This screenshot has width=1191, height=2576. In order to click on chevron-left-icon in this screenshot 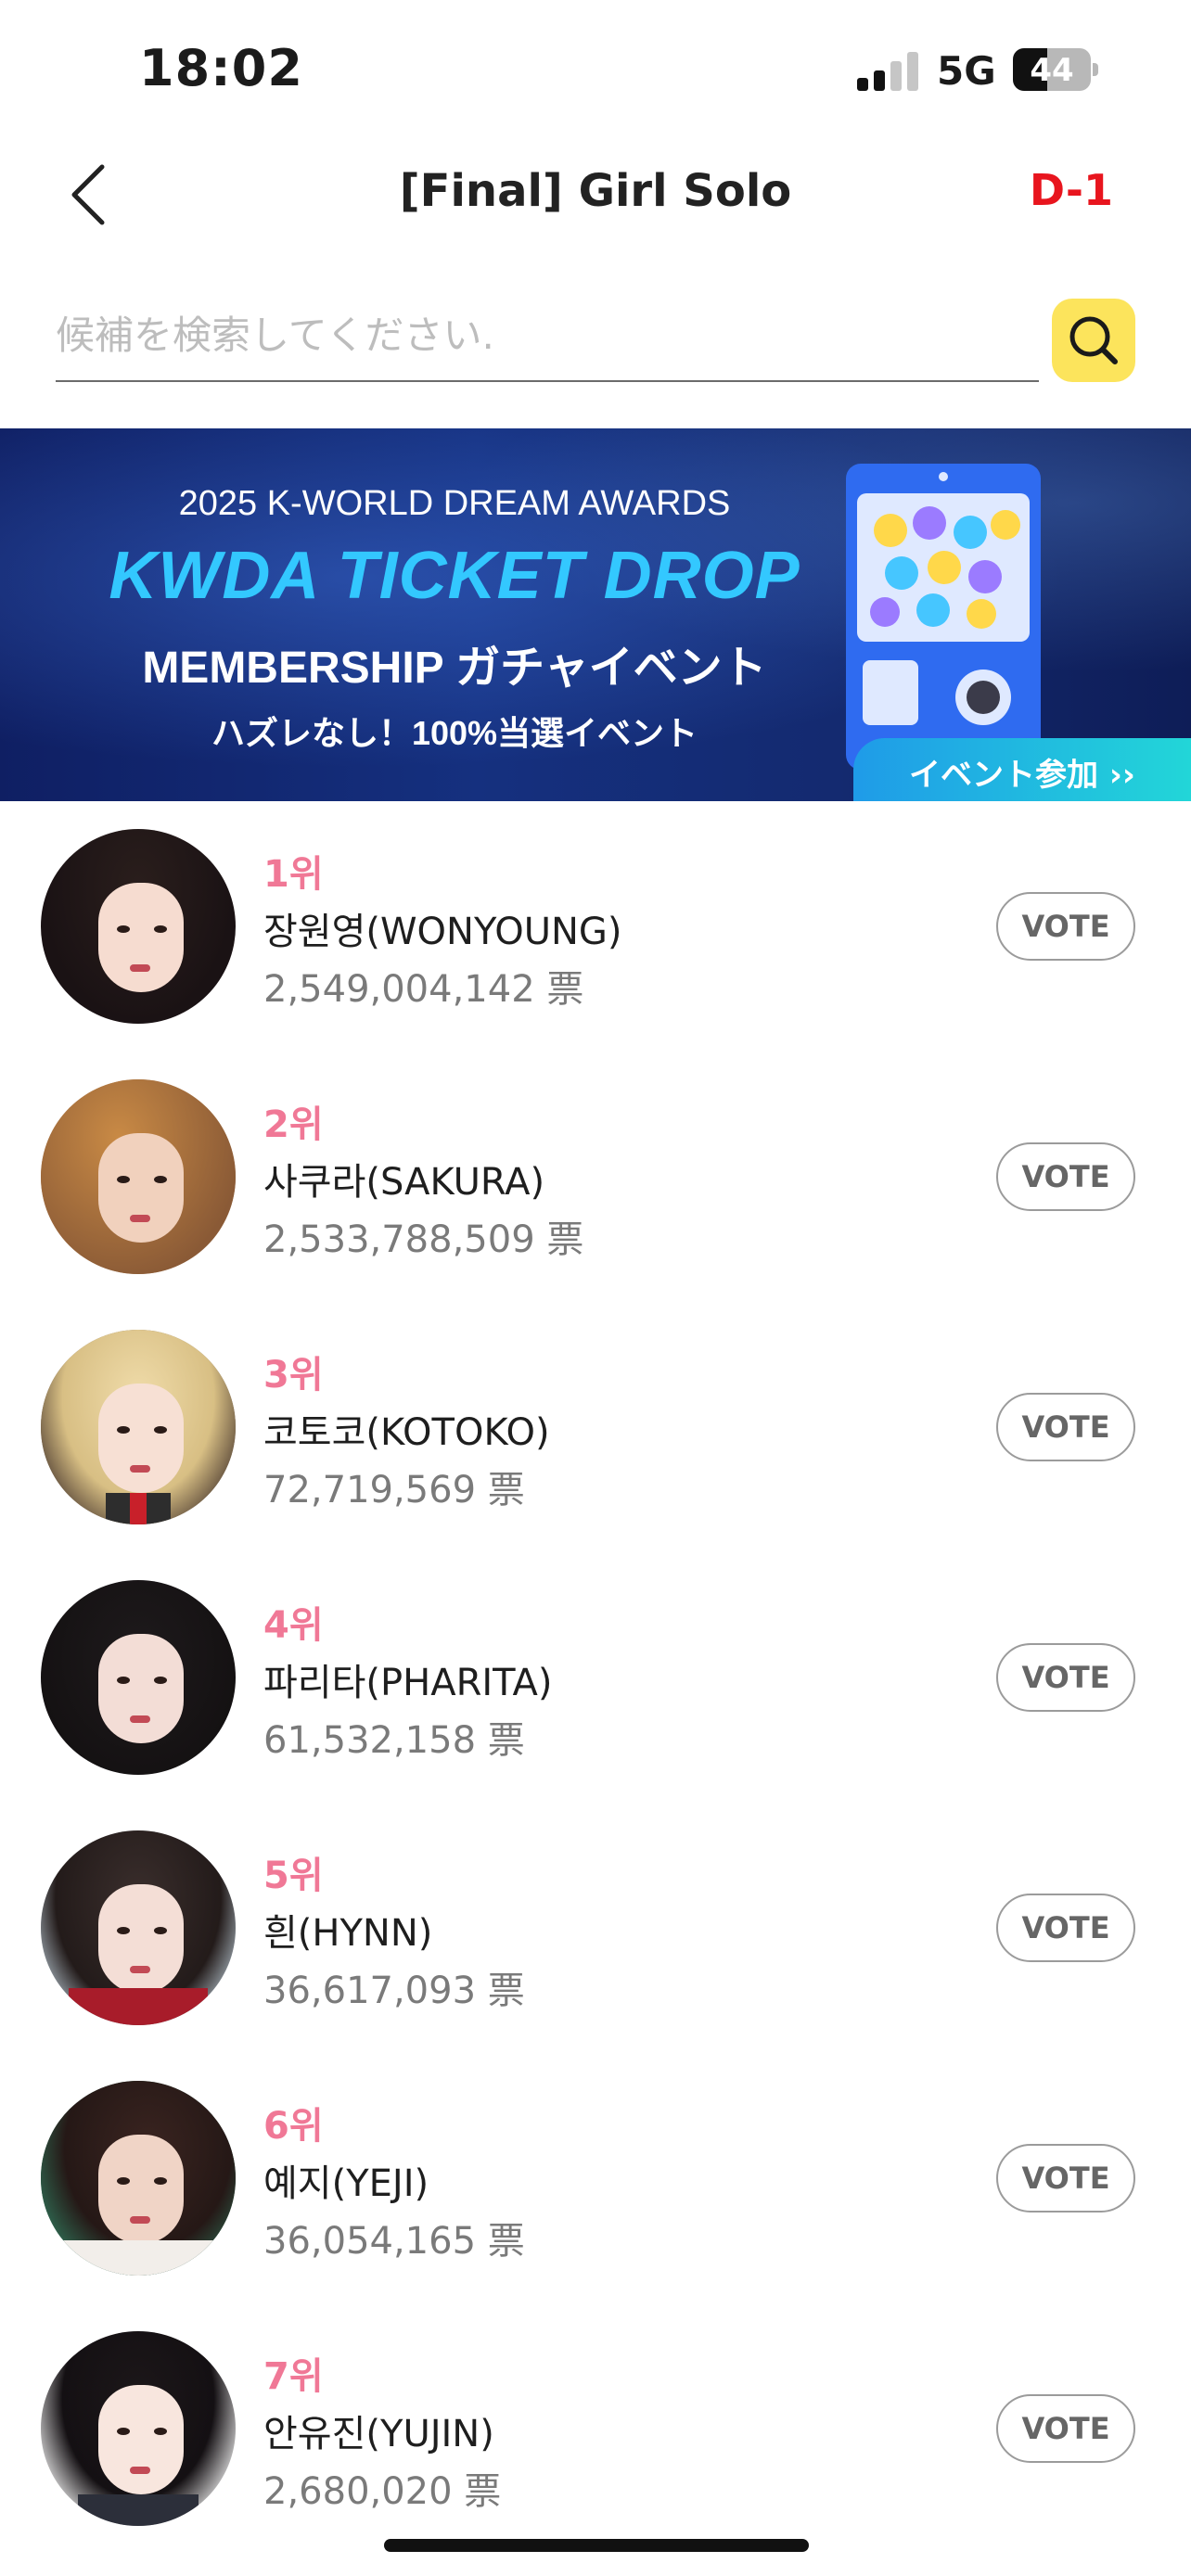, I will do `click(88, 194)`.